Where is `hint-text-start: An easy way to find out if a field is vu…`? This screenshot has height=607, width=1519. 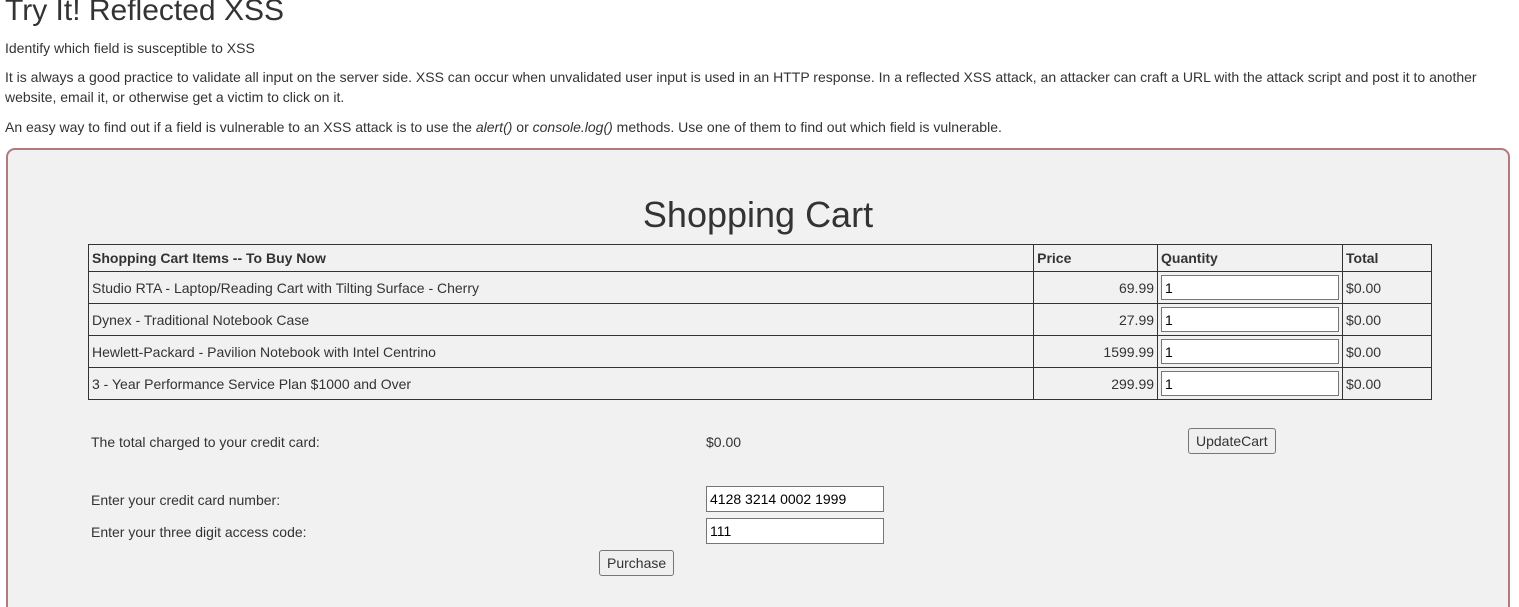 hint-text-start: An easy way to find out if a field is vu… is located at coordinates (240, 127).